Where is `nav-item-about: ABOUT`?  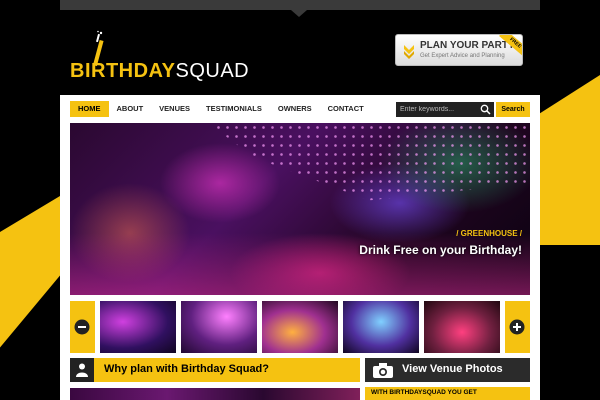 nav-item-about: ABOUT is located at coordinates (130, 109).